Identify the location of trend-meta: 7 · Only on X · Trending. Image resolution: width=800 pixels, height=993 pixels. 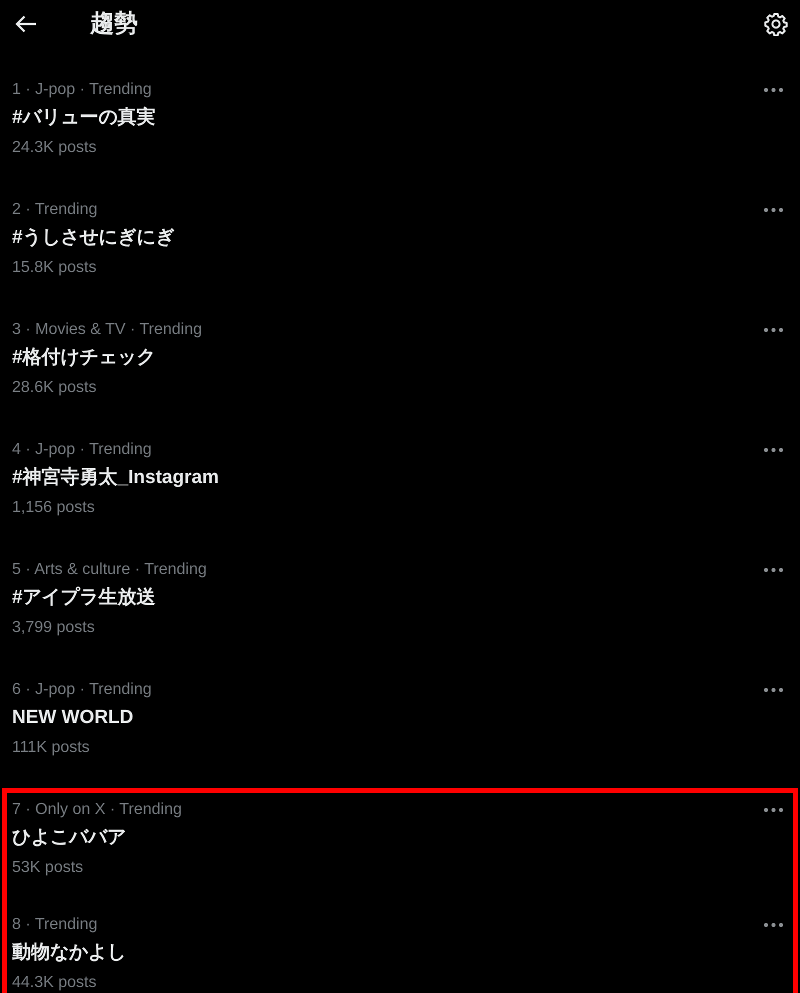
(97, 810).